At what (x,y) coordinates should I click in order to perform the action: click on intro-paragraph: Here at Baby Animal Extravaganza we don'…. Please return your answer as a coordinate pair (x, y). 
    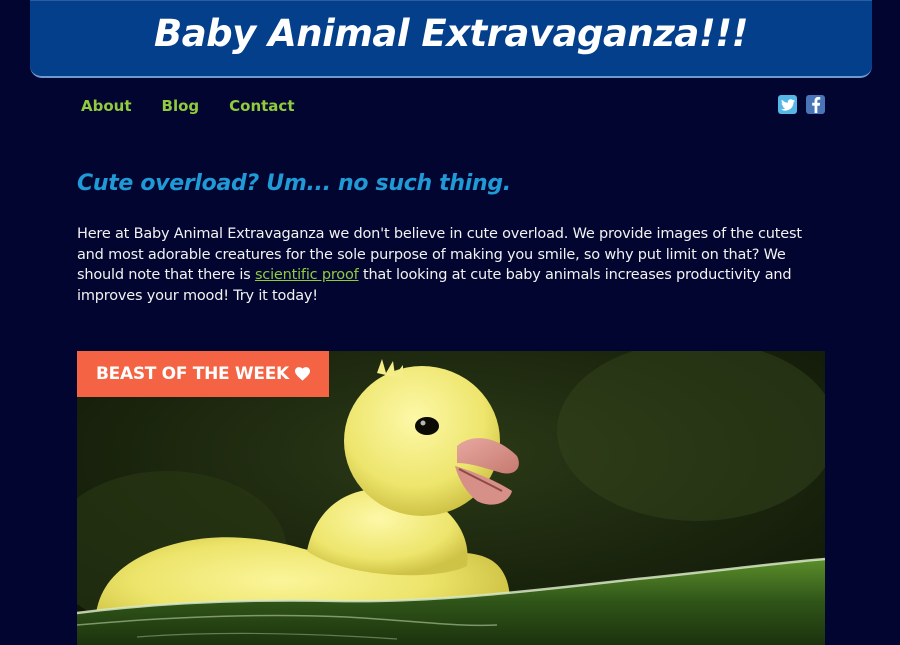
    Looking at the image, I should click on (452, 265).